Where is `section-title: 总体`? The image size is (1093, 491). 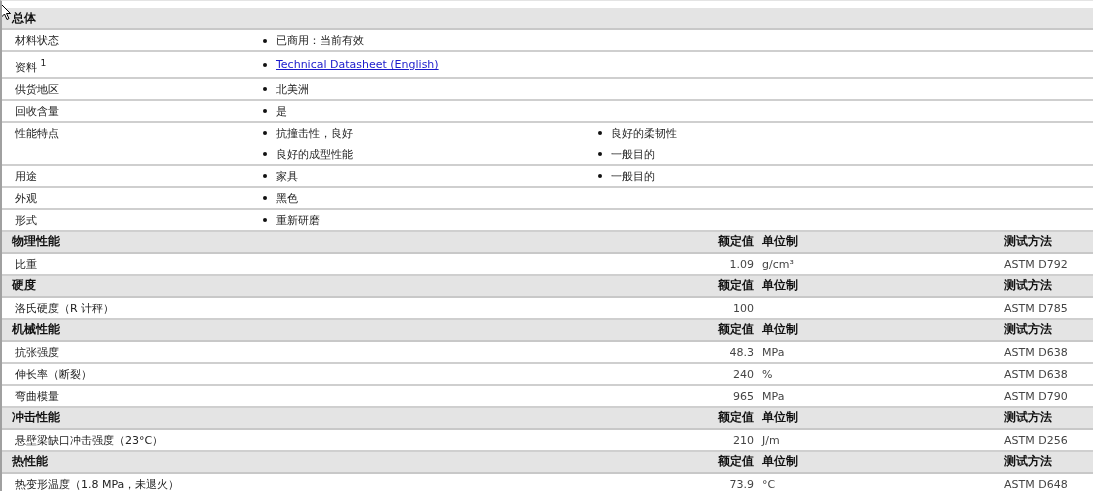
section-title: 总体 is located at coordinates (24, 18).